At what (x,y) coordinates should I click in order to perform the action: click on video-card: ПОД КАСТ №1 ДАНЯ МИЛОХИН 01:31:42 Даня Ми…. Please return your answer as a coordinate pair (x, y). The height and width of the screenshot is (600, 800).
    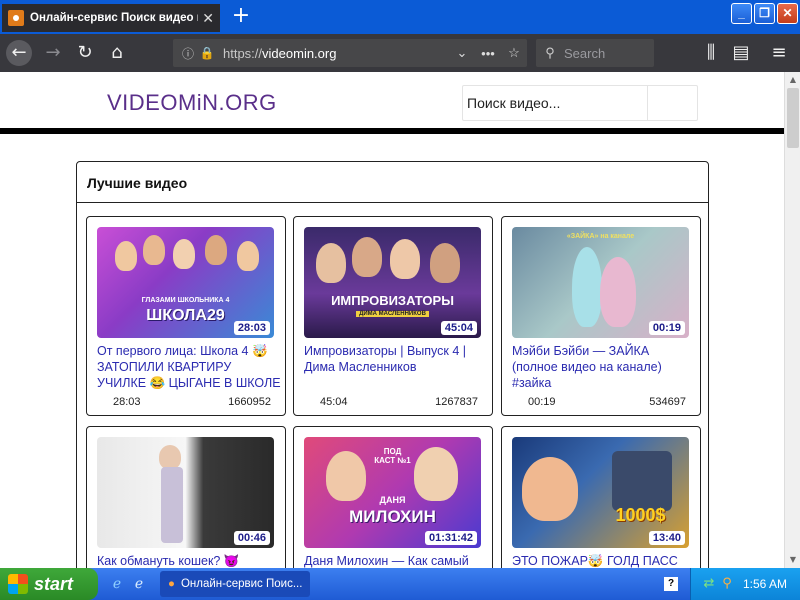
    Looking at the image, I should click on (393, 497).